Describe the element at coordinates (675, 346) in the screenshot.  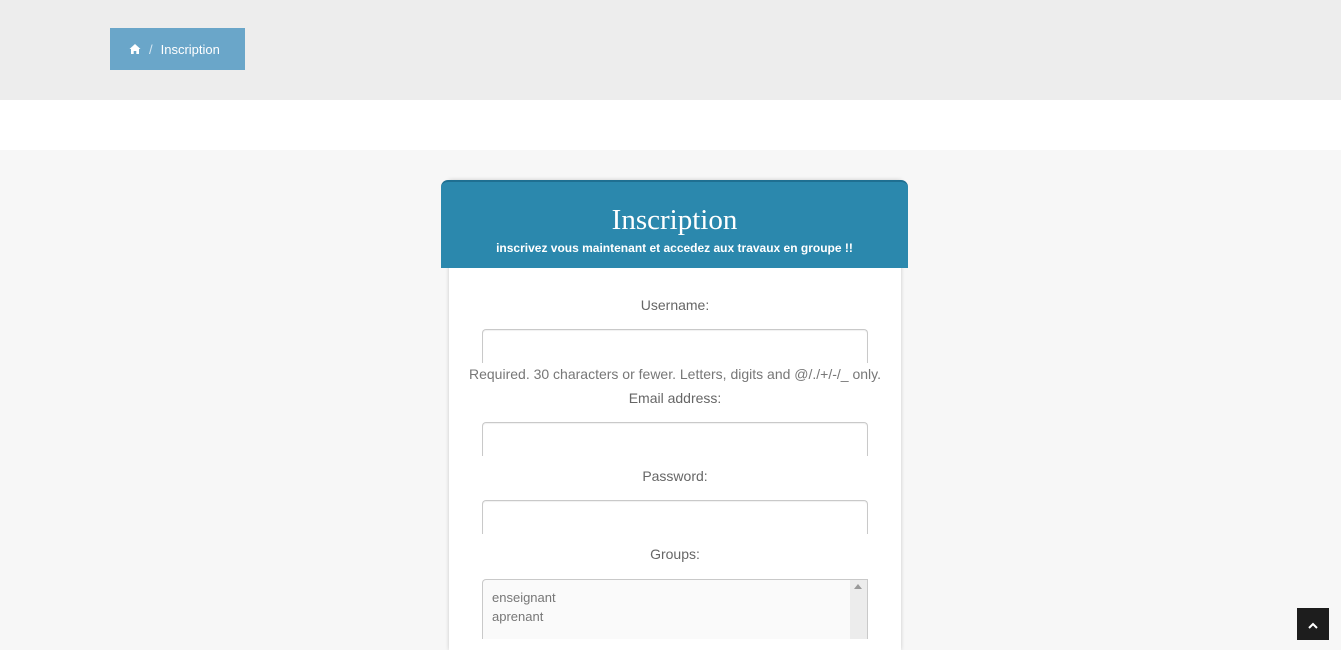
I see `username-input` at that location.